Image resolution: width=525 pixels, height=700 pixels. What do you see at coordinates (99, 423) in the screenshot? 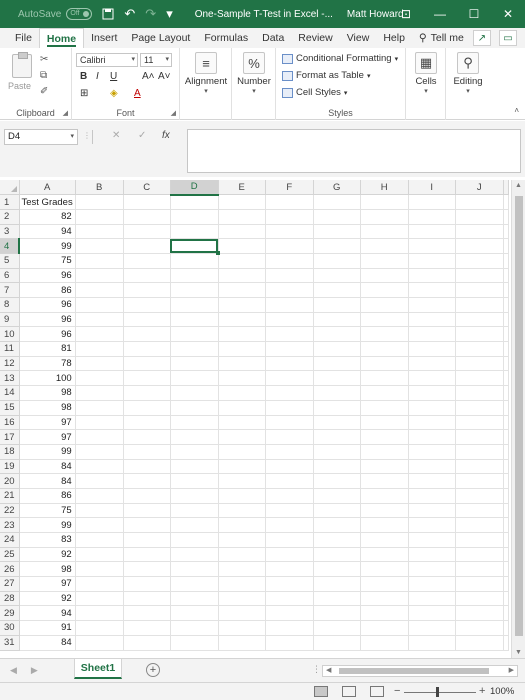
I see `cell-b16` at bounding box center [99, 423].